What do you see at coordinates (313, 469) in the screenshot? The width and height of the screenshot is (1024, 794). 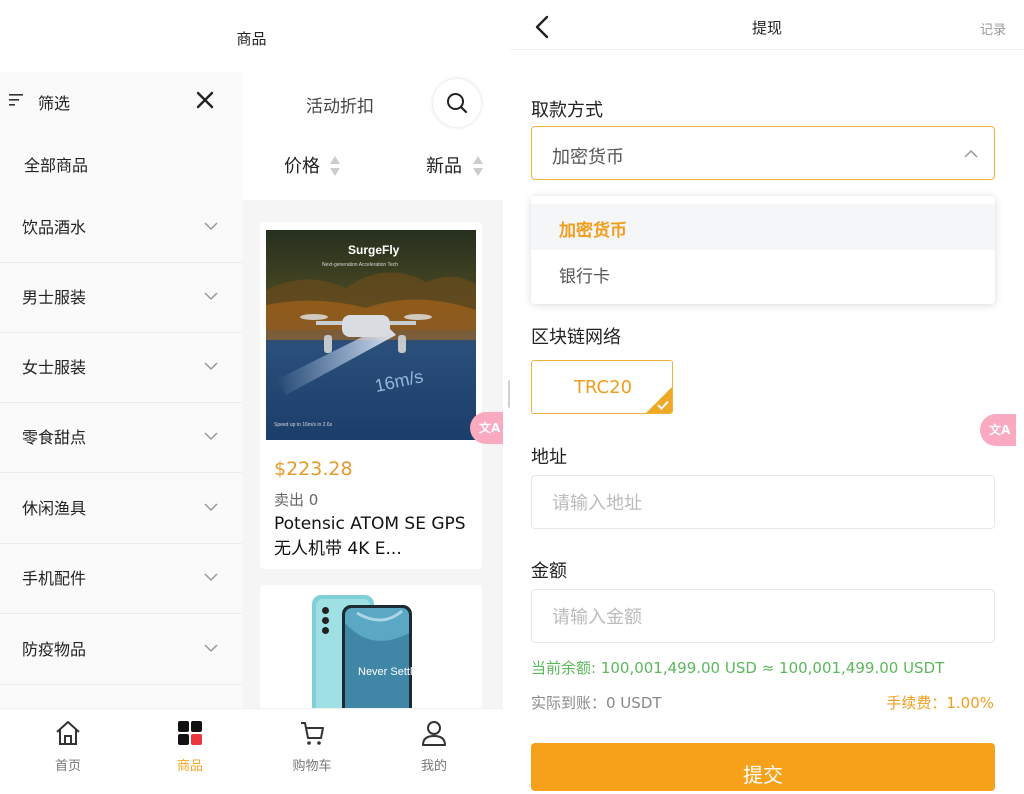 I see `product-price: $223.28` at bounding box center [313, 469].